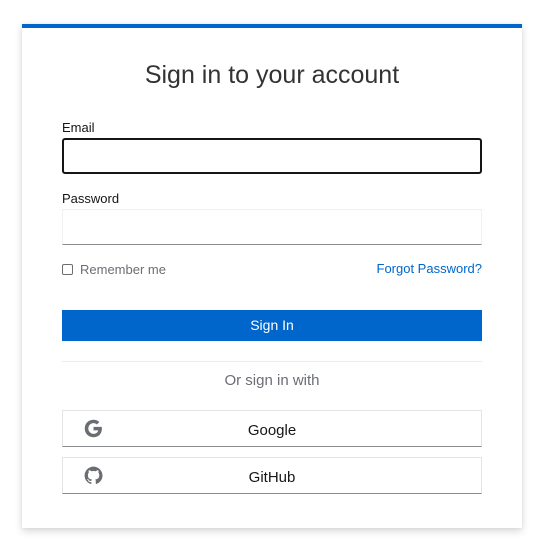 This screenshot has height=550, width=548. Describe the element at coordinates (272, 325) in the screenshot. I see `sign-in-button: Sign In` at that location.